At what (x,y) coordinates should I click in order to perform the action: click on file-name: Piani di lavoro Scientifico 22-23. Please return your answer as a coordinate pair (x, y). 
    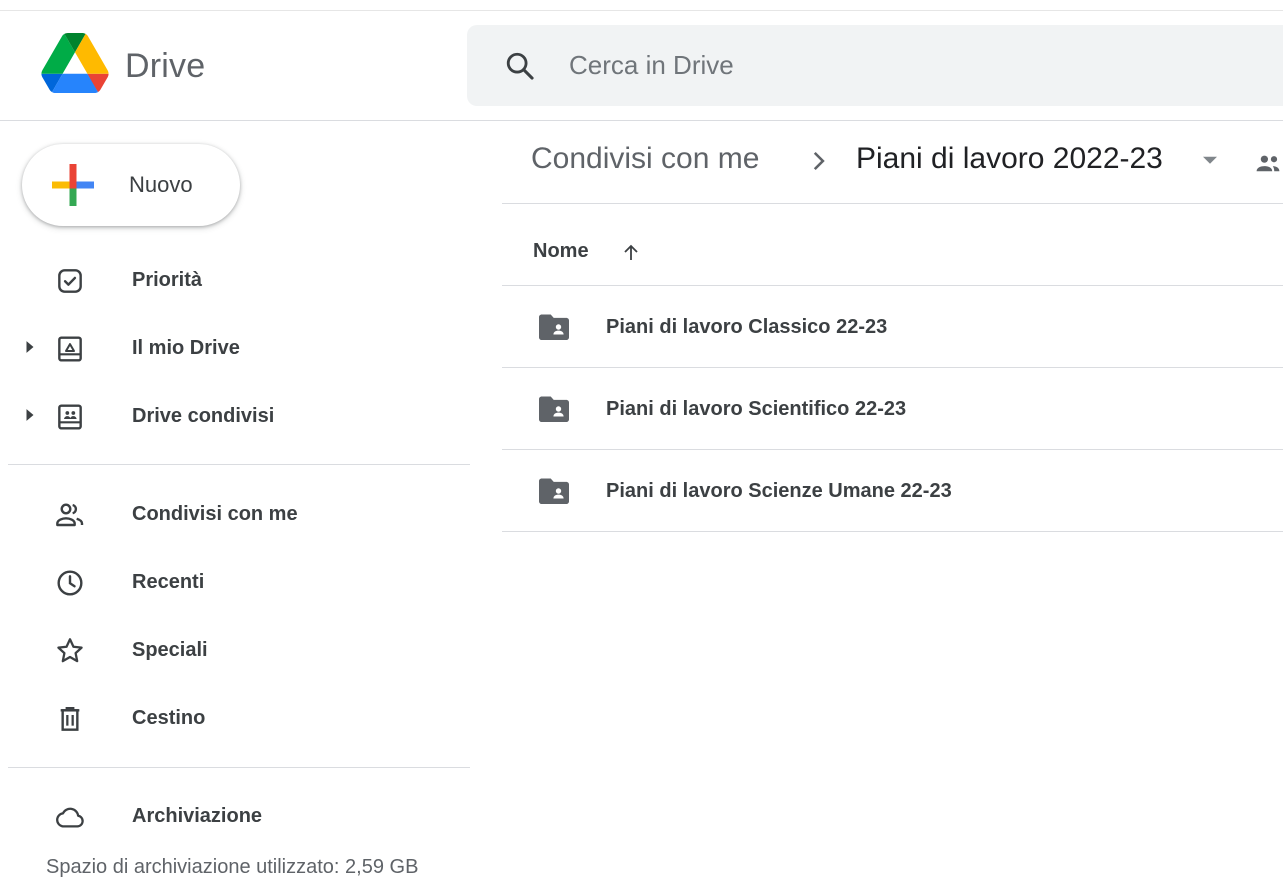
    Looking at the image, I should click on (756, 409).